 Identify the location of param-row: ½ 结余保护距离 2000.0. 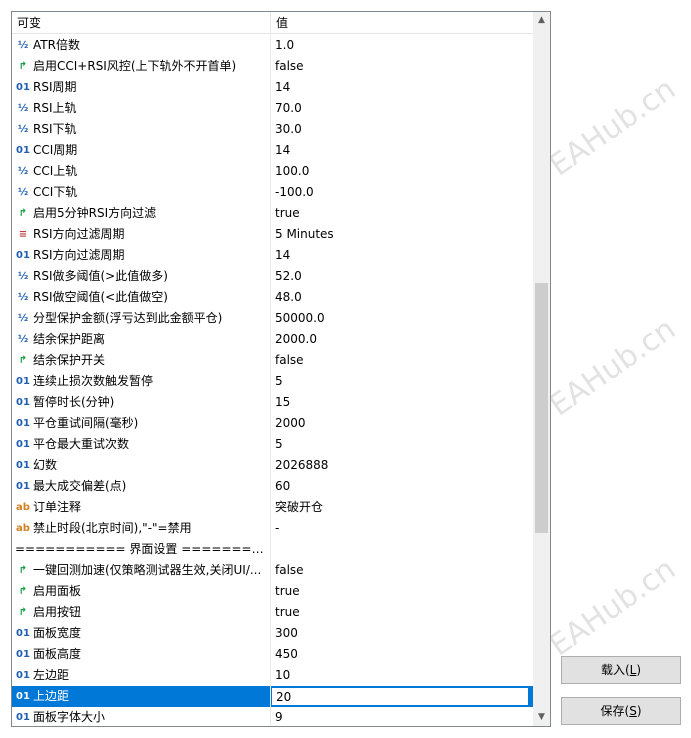
(272, 339).